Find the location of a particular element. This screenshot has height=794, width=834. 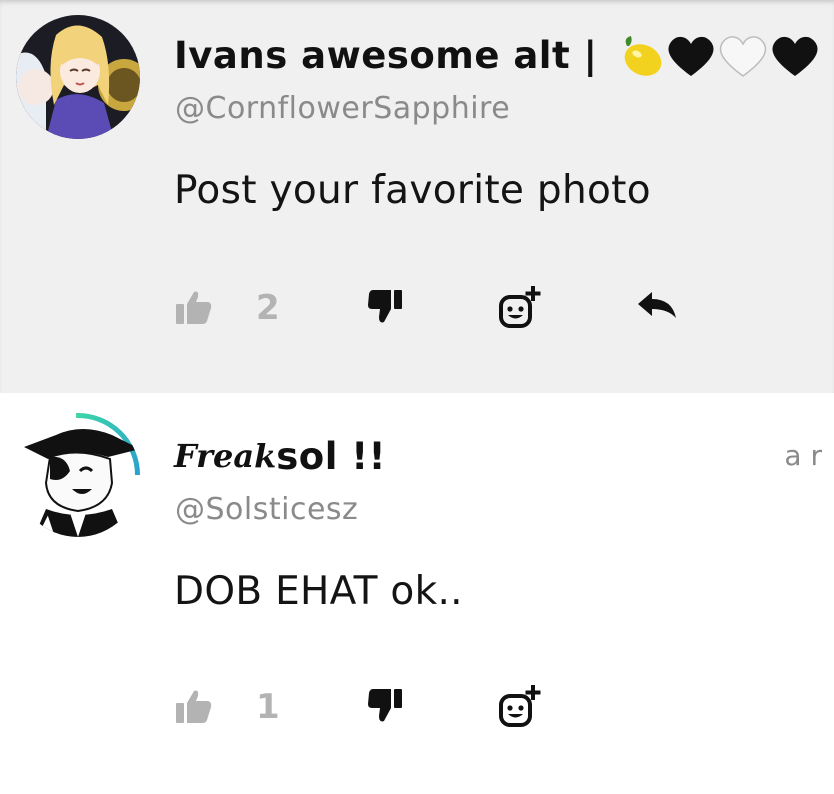

like-count: 2 is located at coordinates (268, 308).